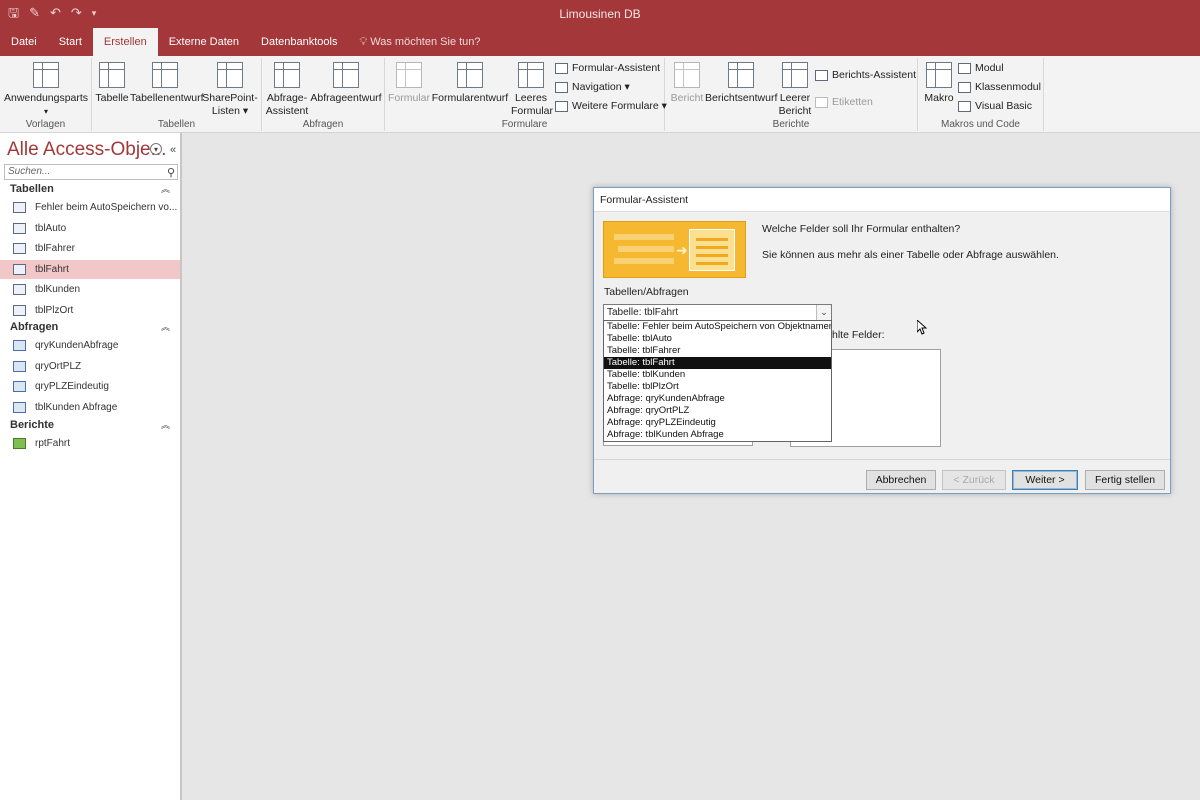 This screenshot has width=1200, height=800. I want to click on report-wizard-icon, so click(821, 75).